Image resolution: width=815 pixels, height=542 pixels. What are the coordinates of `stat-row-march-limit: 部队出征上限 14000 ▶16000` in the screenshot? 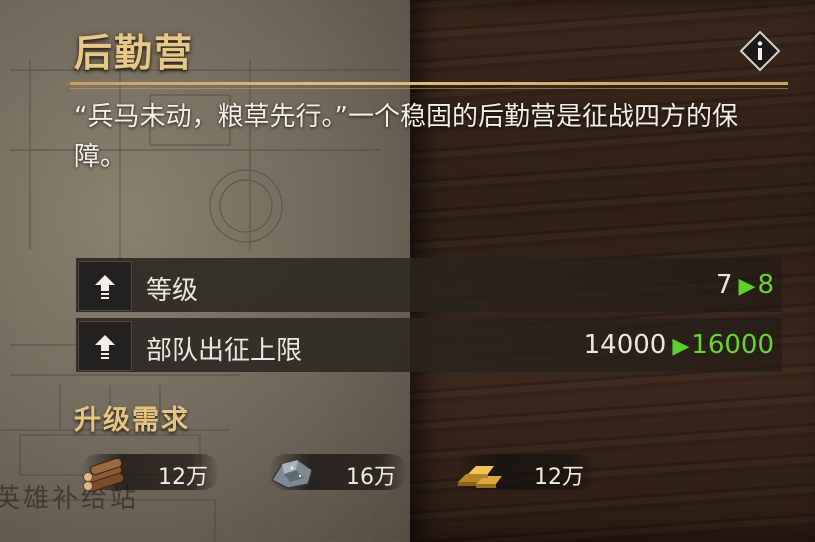 It's located at (429, 345).